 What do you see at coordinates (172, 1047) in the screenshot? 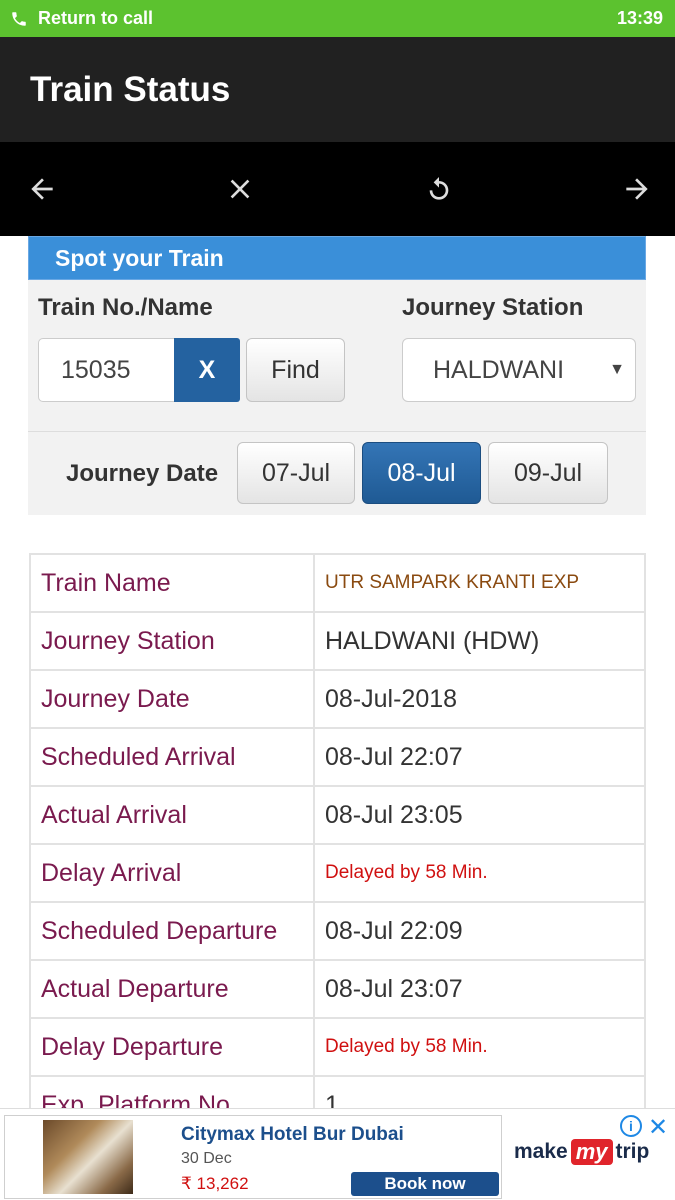
I see `row-key: Delay Departure` at bounding box center [172, 1047].